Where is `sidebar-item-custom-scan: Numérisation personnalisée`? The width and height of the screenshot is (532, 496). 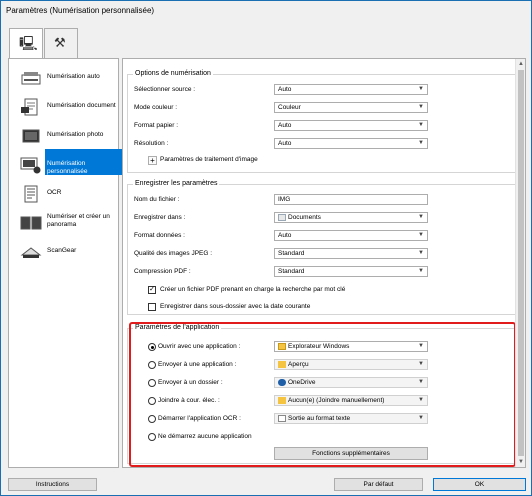
sidebar-item-custom-scan: Numérisation personnalisée is located at coordinates (68, 163).